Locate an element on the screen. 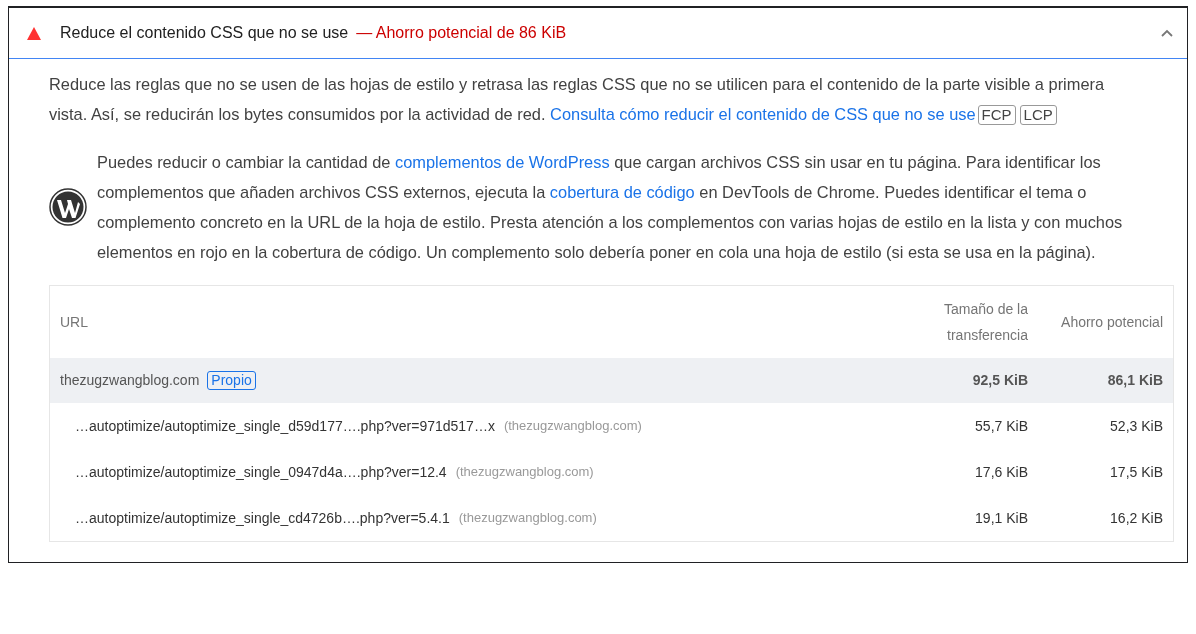 This screenshot has width=1196, height=634. table-cell-text: 16,2 KiB is located at coordinates (1136, 518).